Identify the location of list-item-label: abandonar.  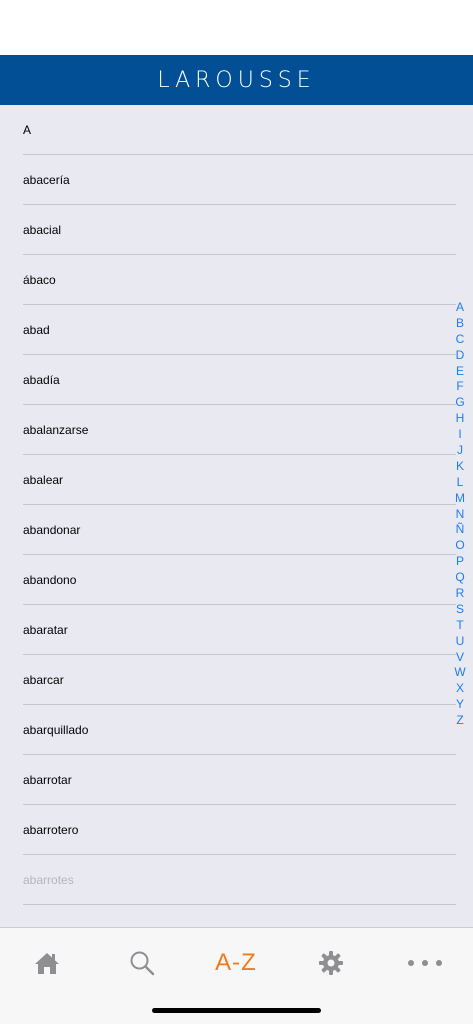
(52, 530).